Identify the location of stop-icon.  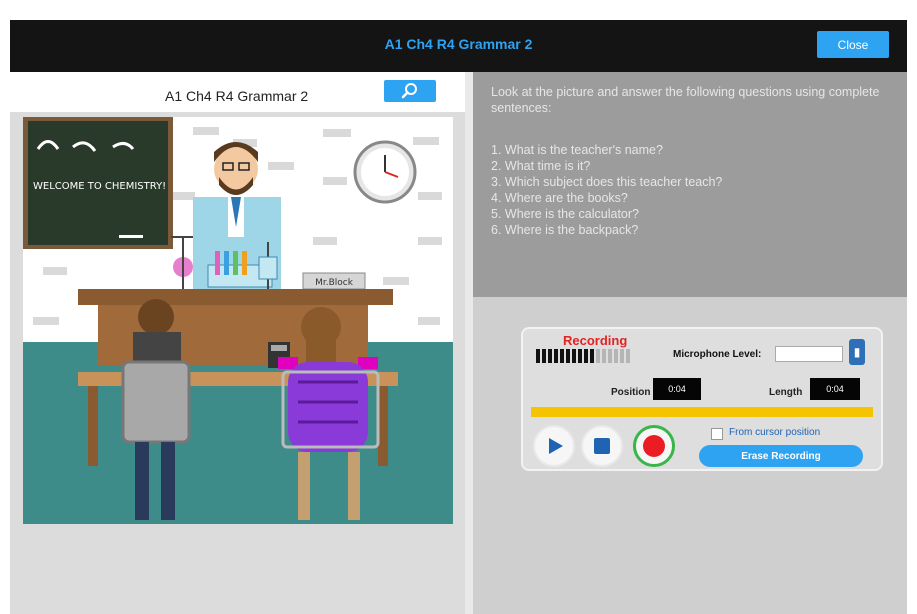
(602, 446).